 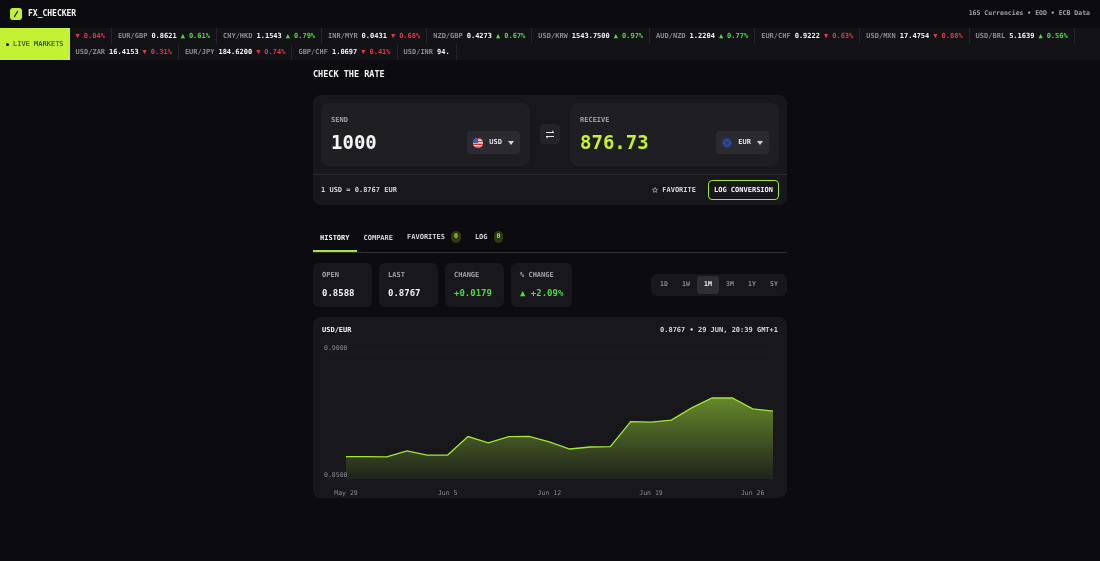 What do you see at coordinates (614, 142) in the screenshot?
I see `amount-field: 876.73` at bounding box center [614, 142].